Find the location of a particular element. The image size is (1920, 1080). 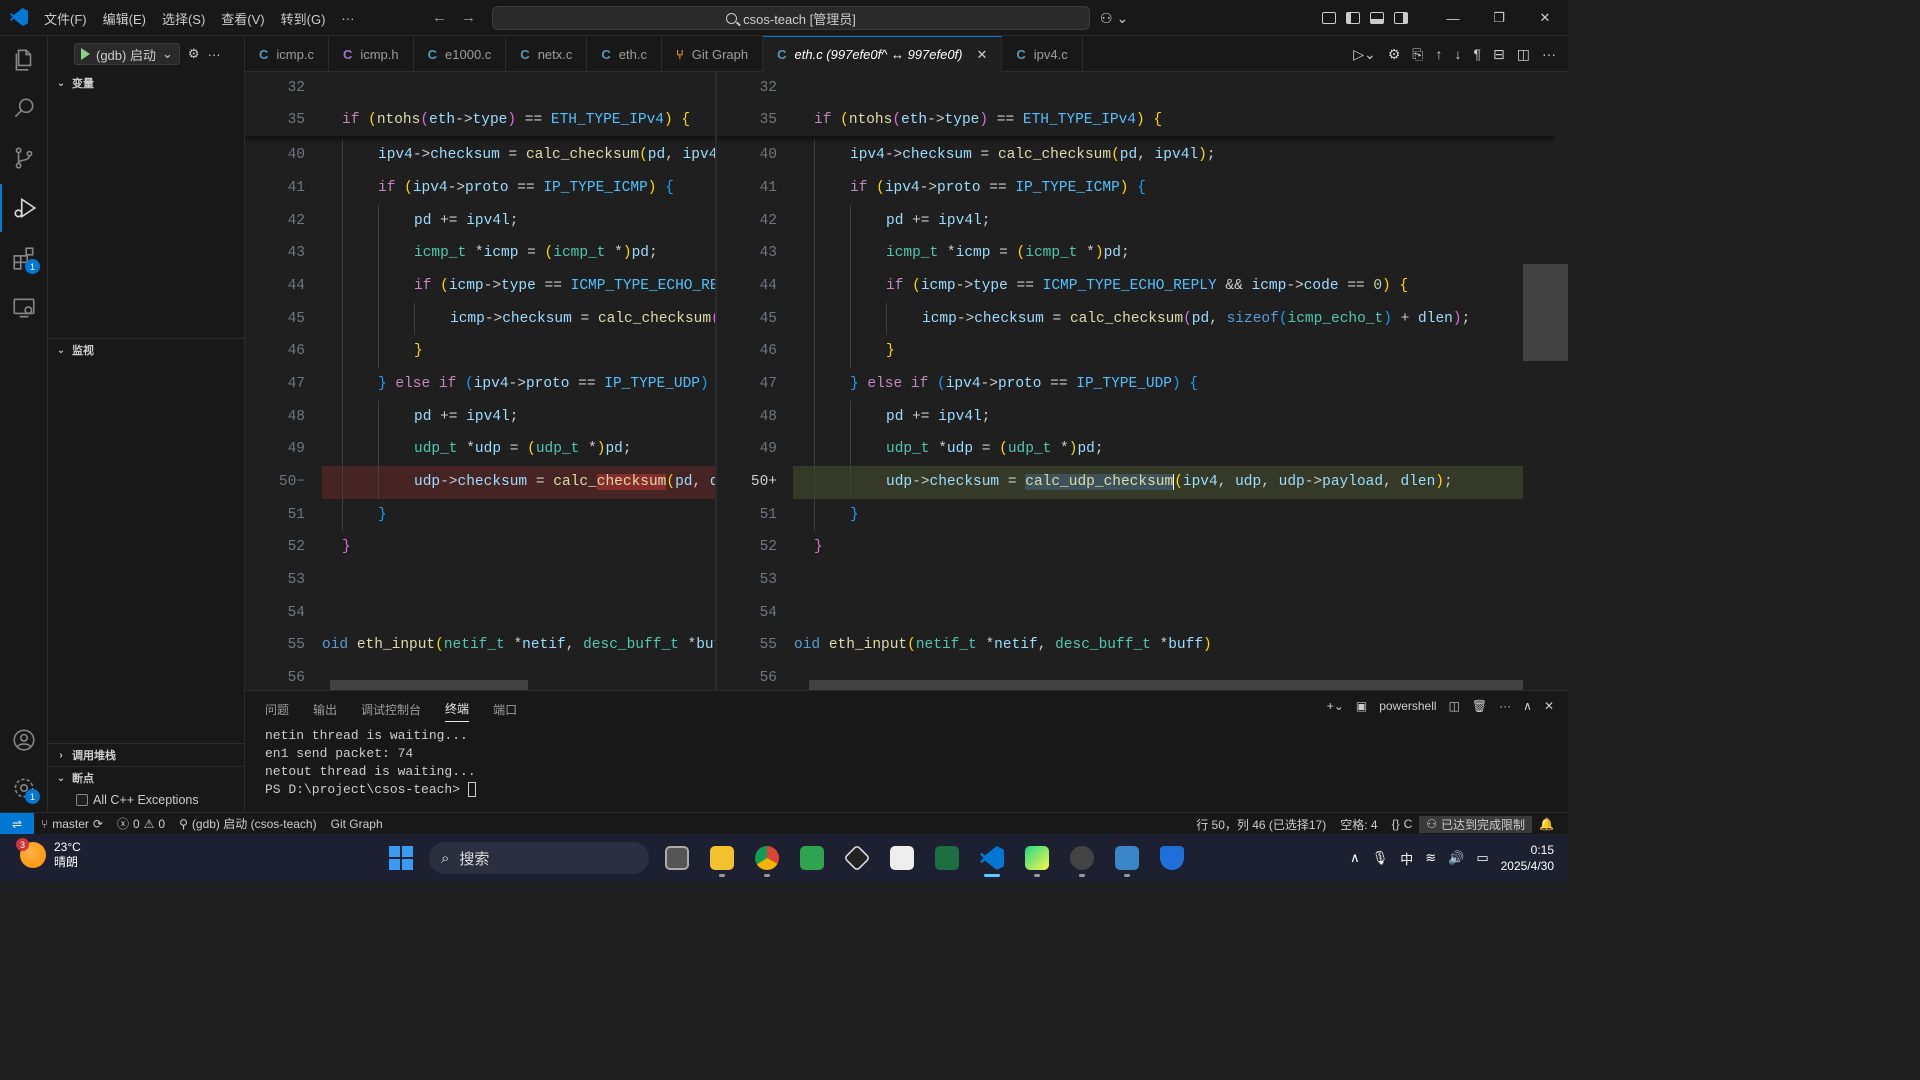

run-file-icon: ▷⌄ is located at coordinates (1364, 54).